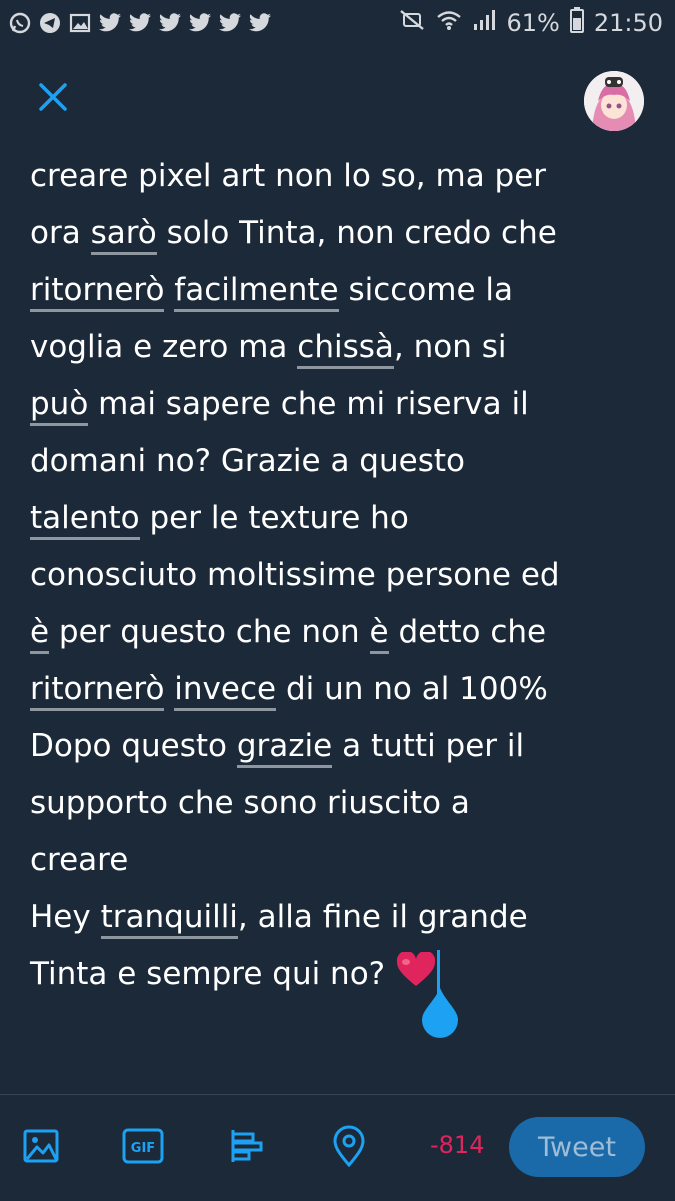  Describe the element at coordinates (614, 101) in the screenshot. I see `avatar` at that location.